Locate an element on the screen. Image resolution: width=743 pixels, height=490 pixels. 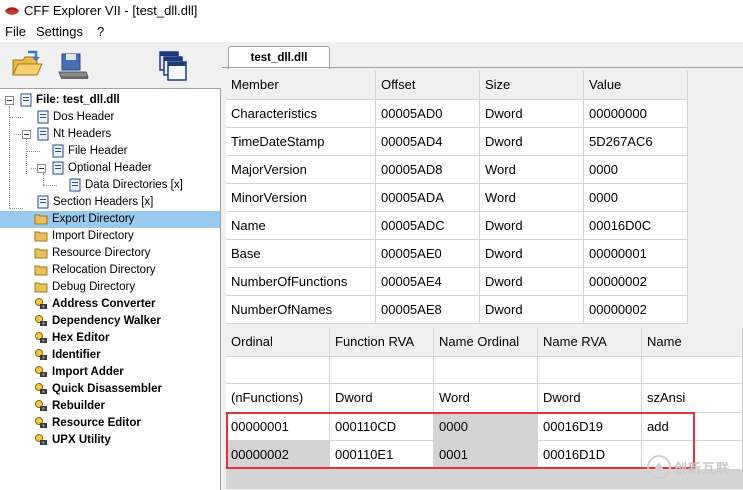
name-ordinal-cell: 0000 is located at coordinates (486, 427).